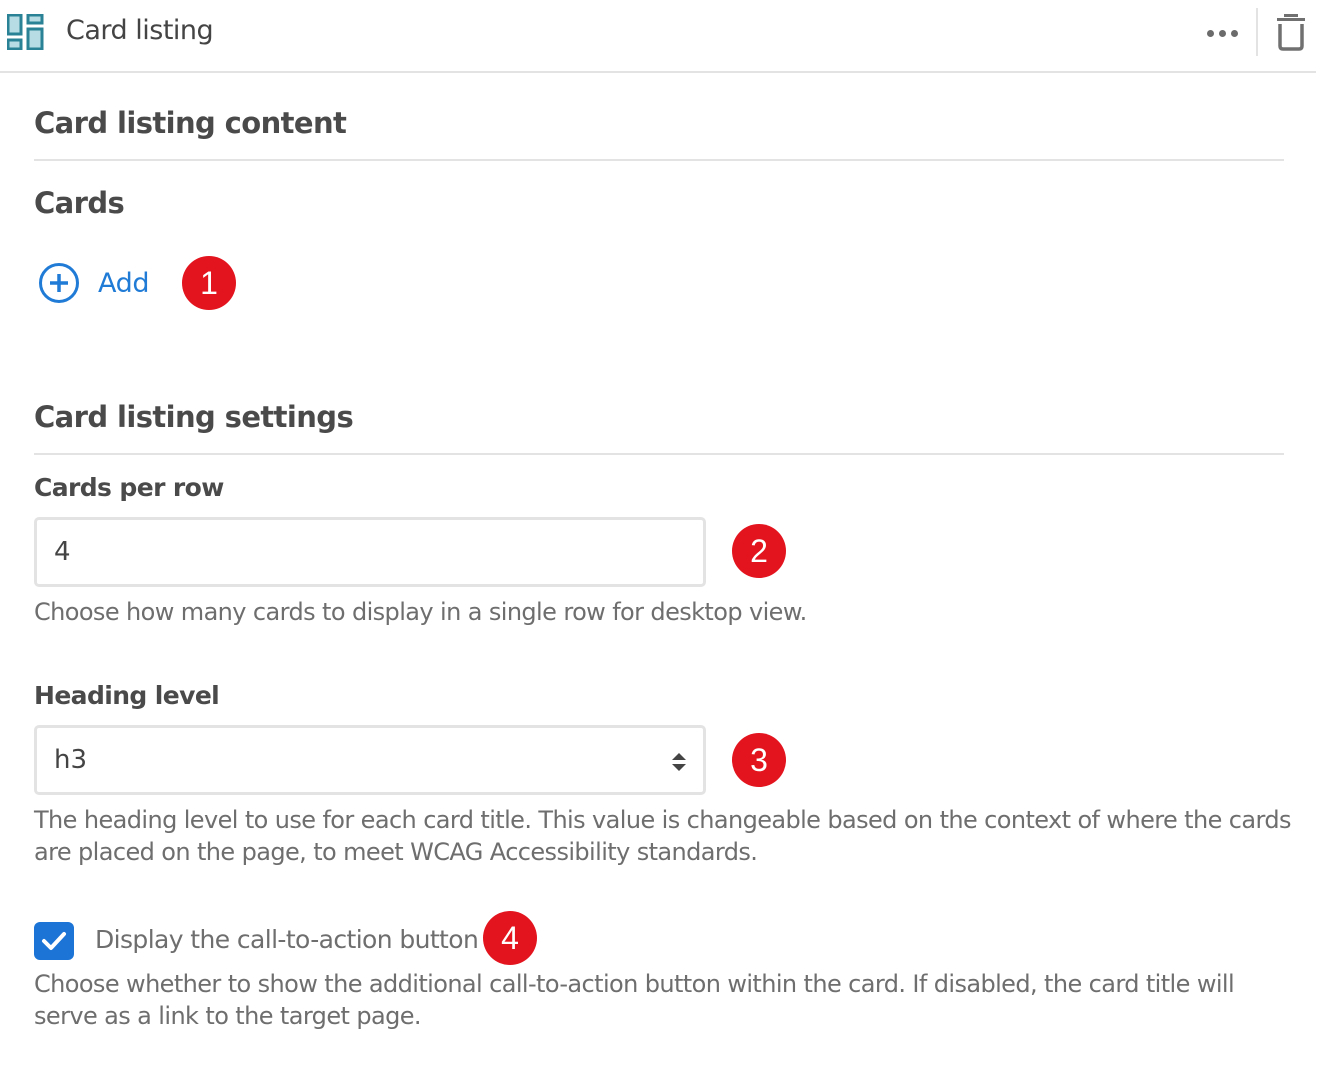  I want to click on checkmark-icon, so click(54, 941).